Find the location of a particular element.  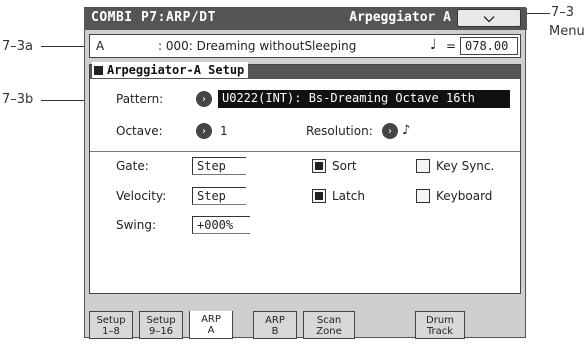

octave-value: 1 is located at coordinates (224, 131).